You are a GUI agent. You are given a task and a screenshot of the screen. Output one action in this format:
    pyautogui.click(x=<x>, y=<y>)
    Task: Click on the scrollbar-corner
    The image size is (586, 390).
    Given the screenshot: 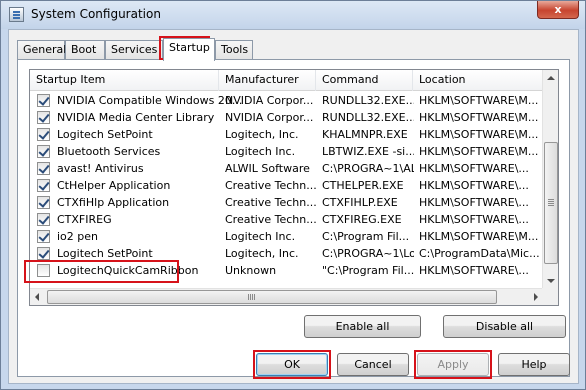 What is the action you would take?
    pyautogui.click(x=550, y=296)
    